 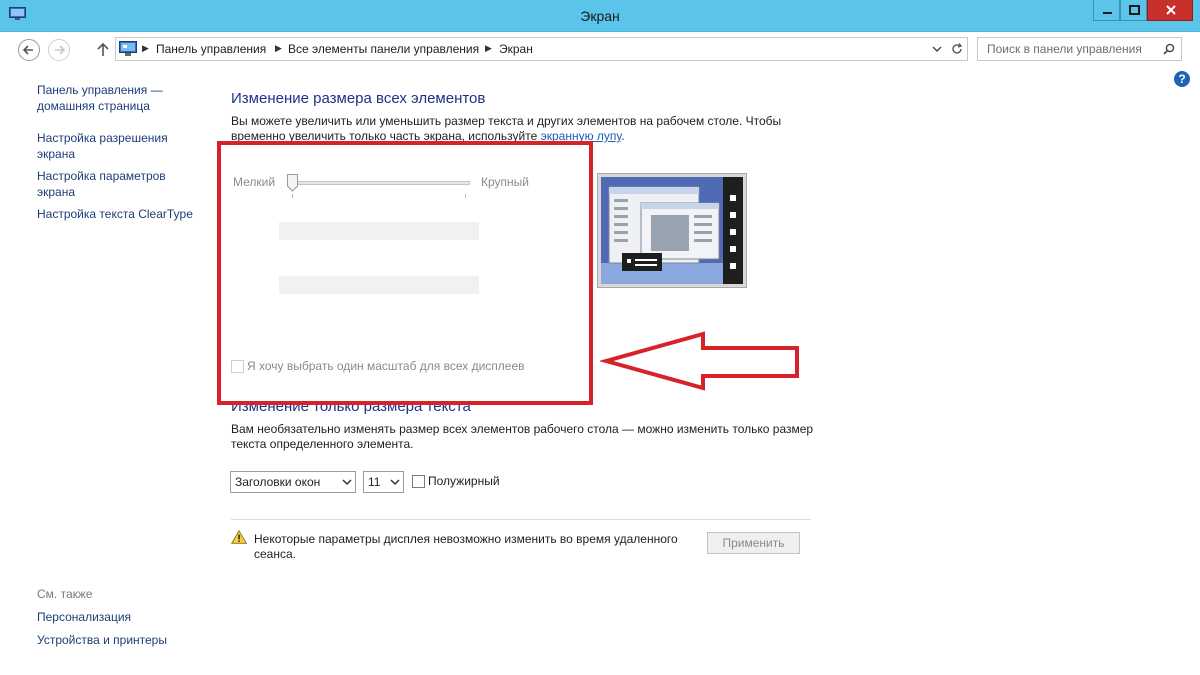 What do you see at coordinates (1106, 10) in the screenshot?
I see `minimize-button` at bounding box center [1106, 10].